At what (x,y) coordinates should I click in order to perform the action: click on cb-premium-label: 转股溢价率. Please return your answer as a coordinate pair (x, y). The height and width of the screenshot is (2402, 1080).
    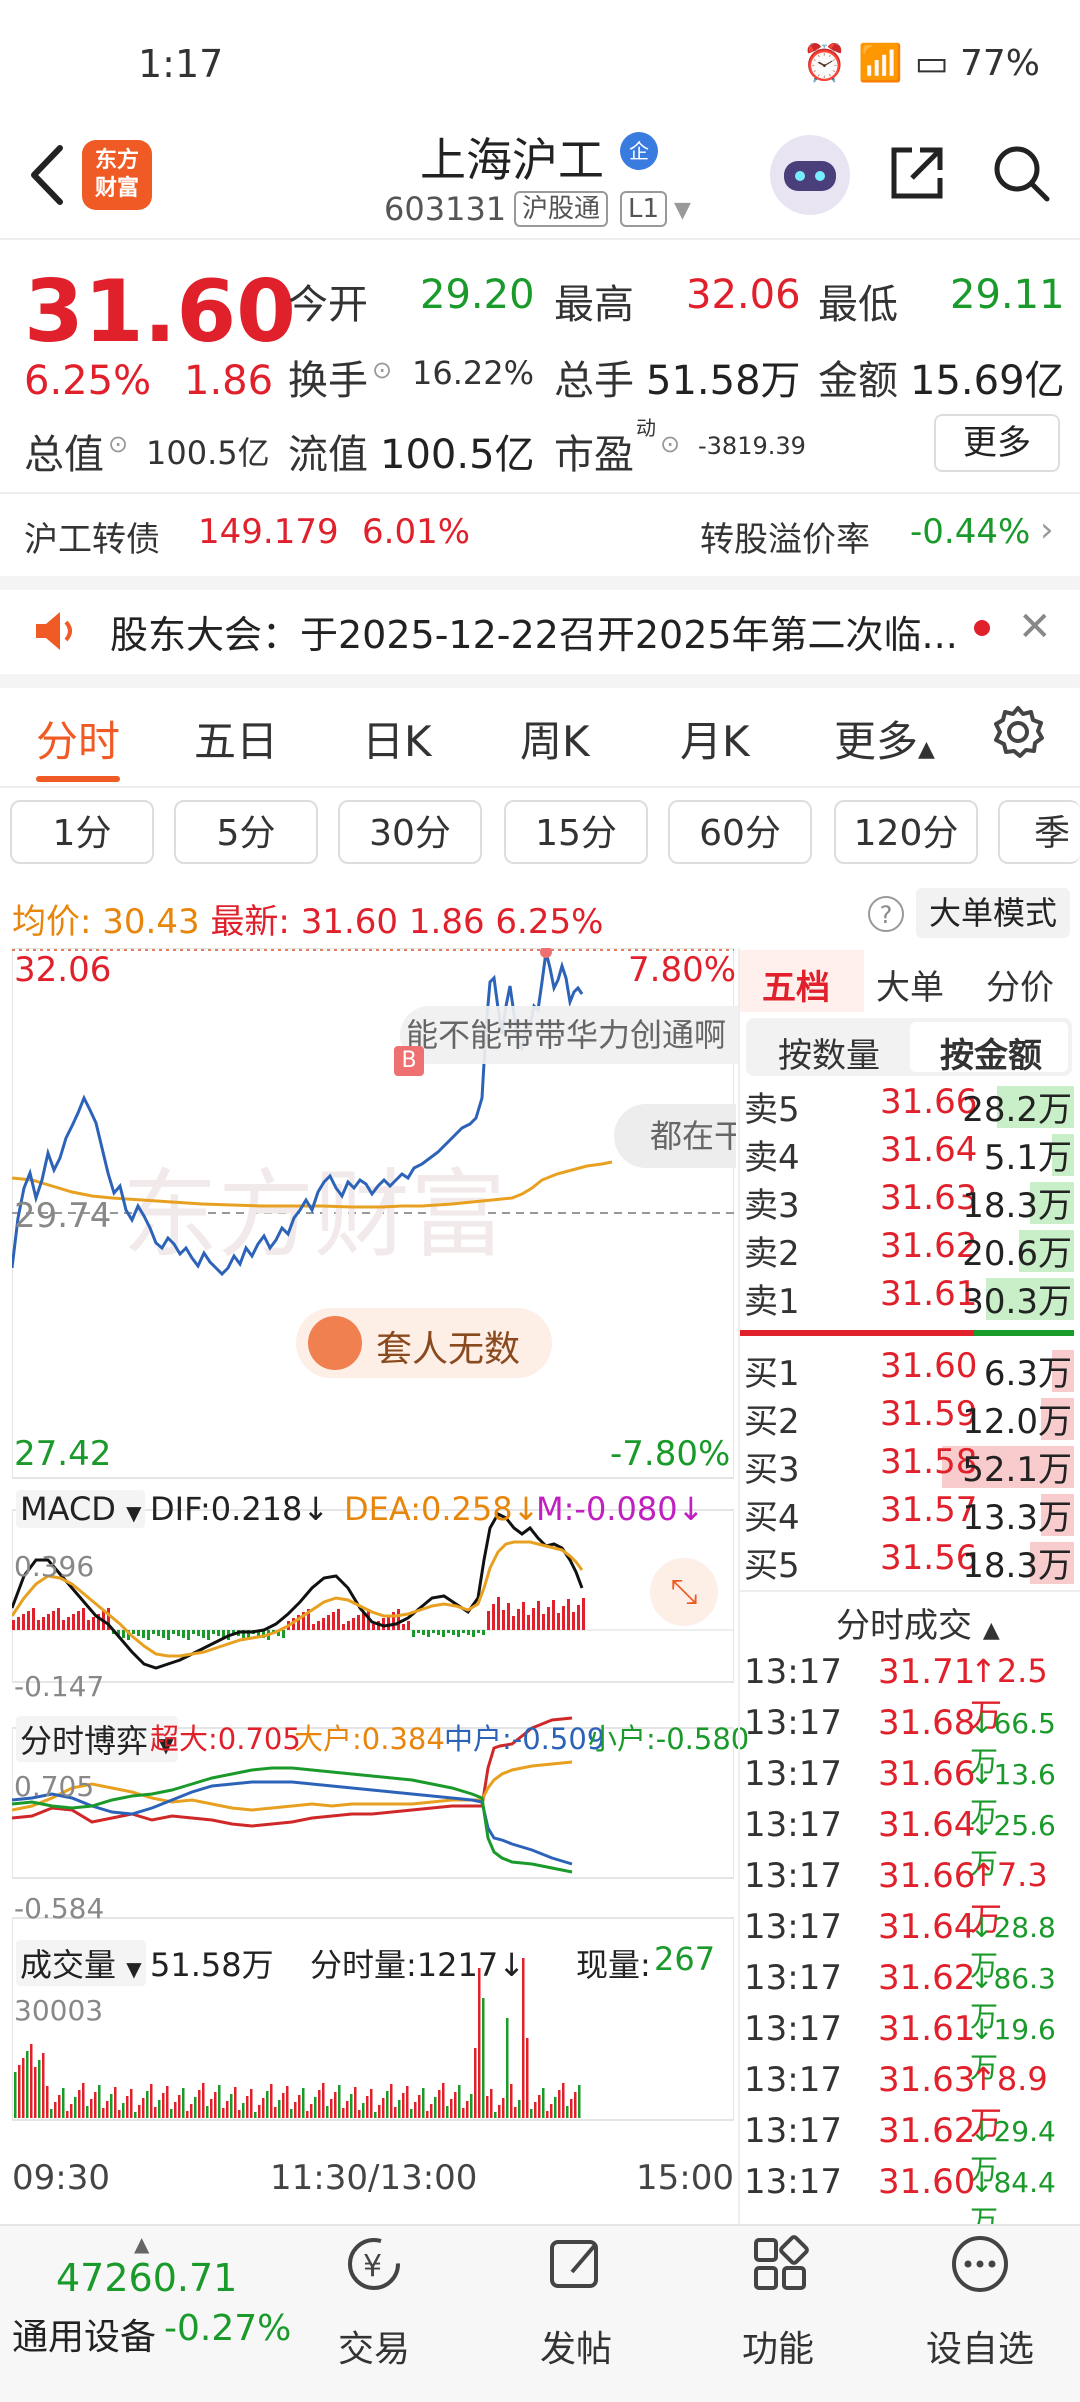
    Looking at the image, I should click on (785, 540).